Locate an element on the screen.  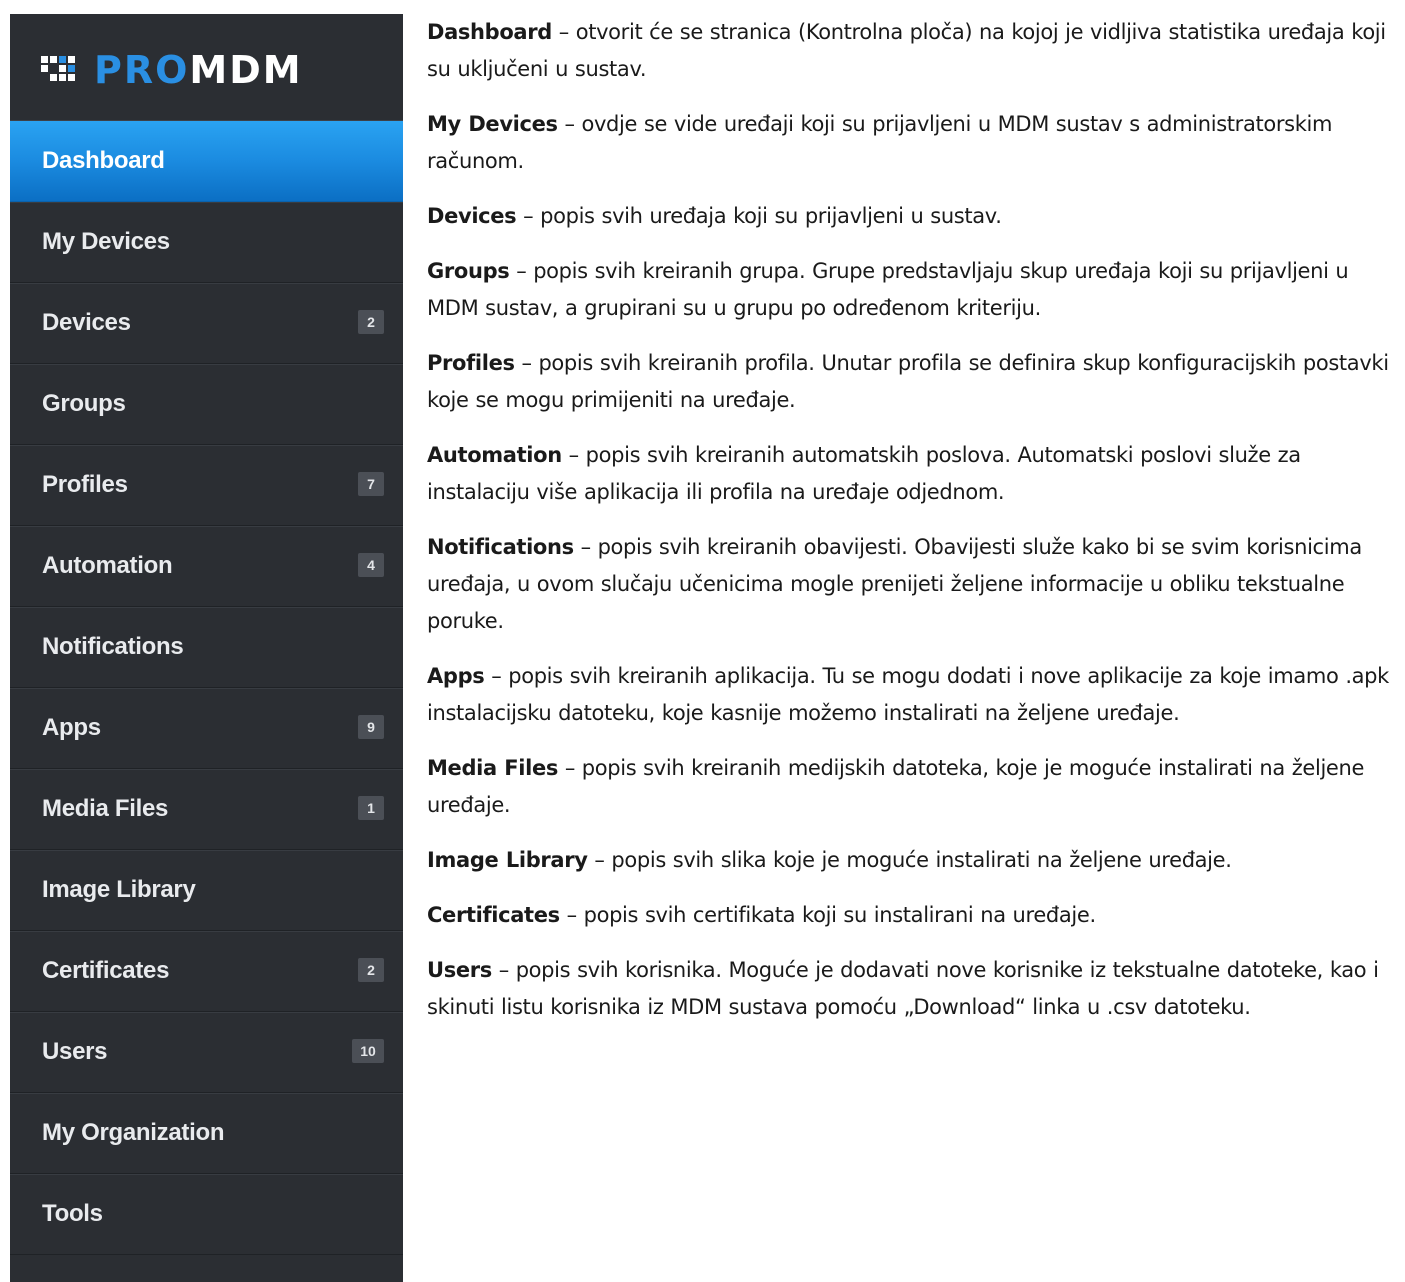
count-badge: 1 is located at coordinates (371, 808).